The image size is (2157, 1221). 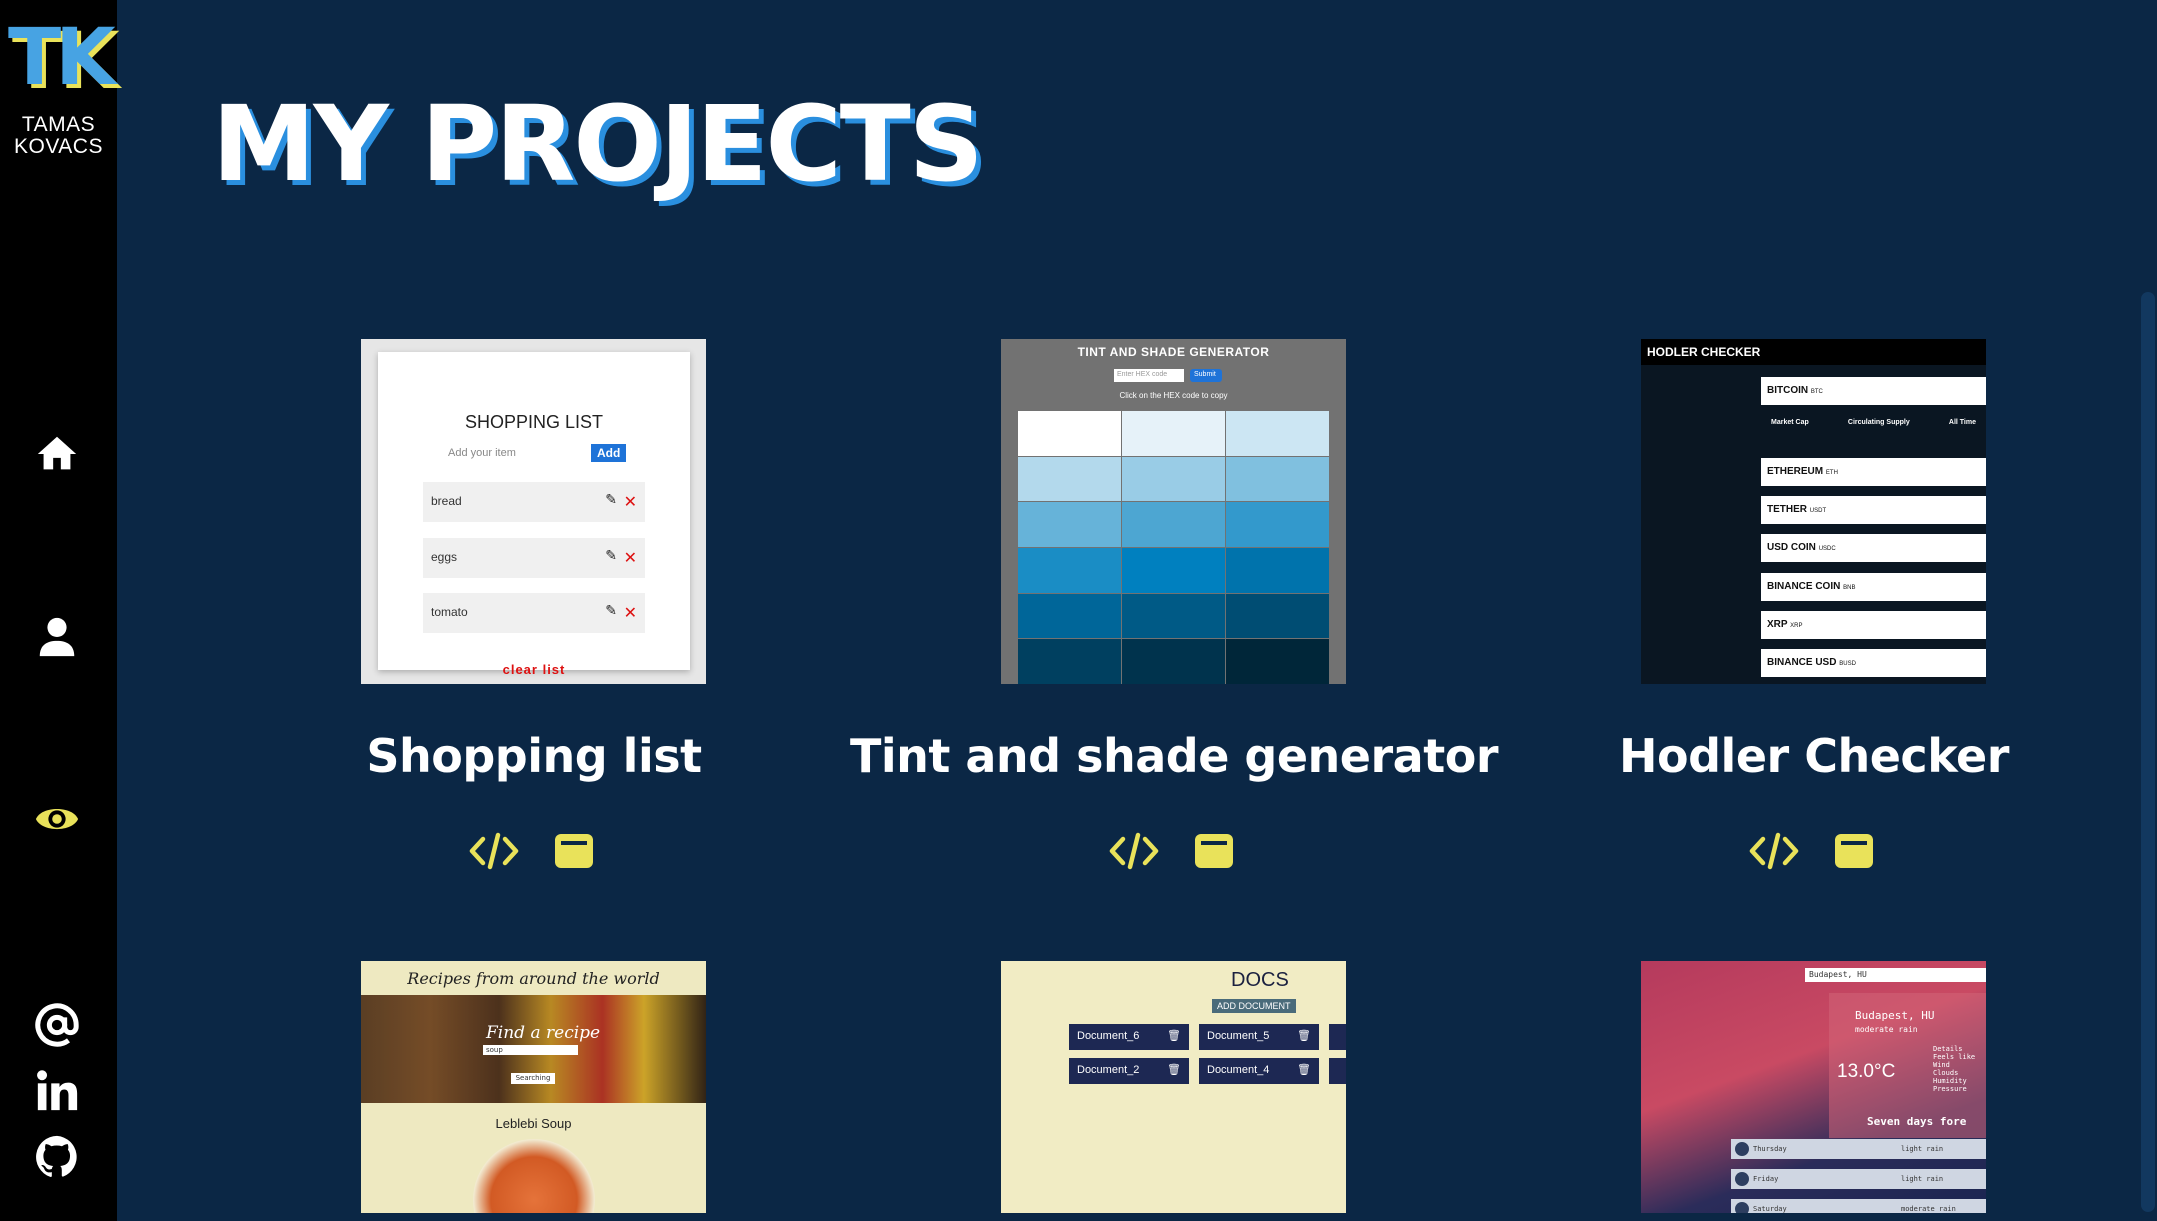 I want to click on preview-item-label: eggs, so click(x=444, y=557).